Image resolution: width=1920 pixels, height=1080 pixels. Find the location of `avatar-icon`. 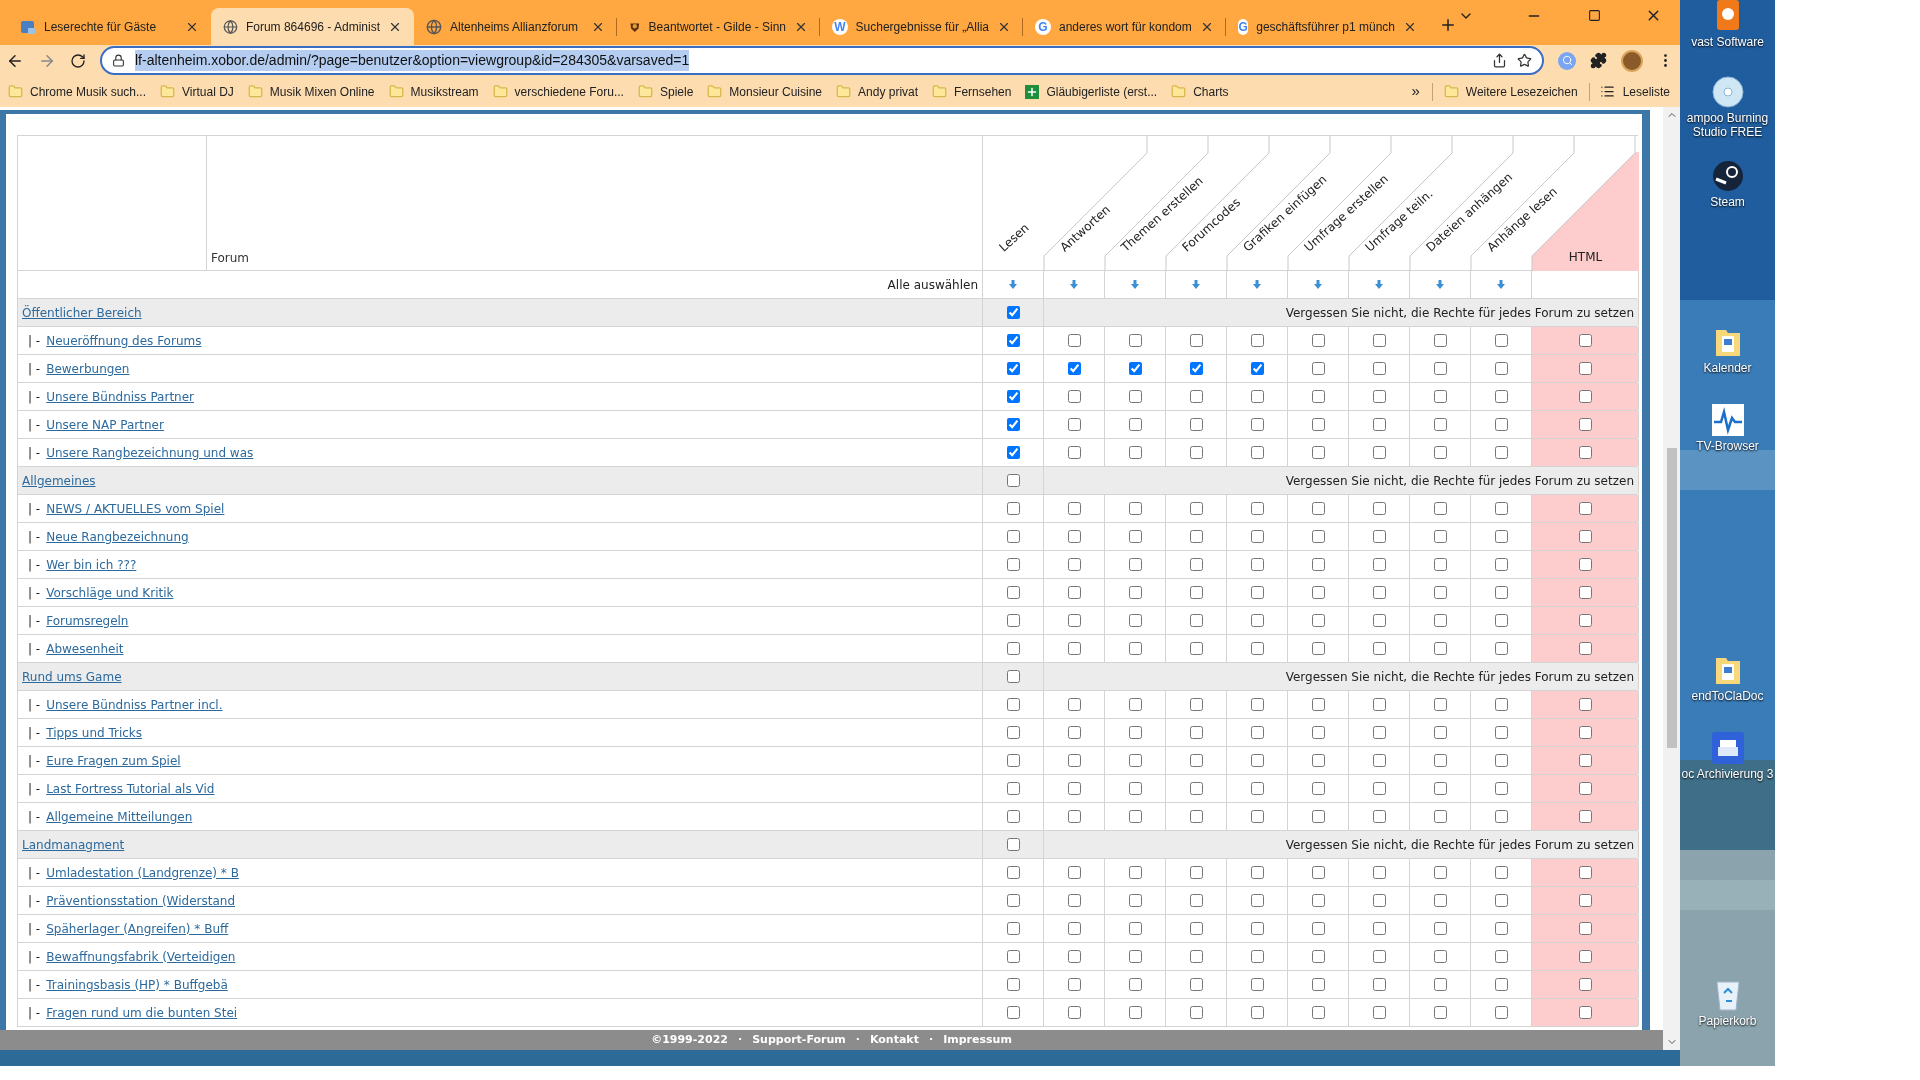

avatar-icon is located at coordinates (1632, 60).